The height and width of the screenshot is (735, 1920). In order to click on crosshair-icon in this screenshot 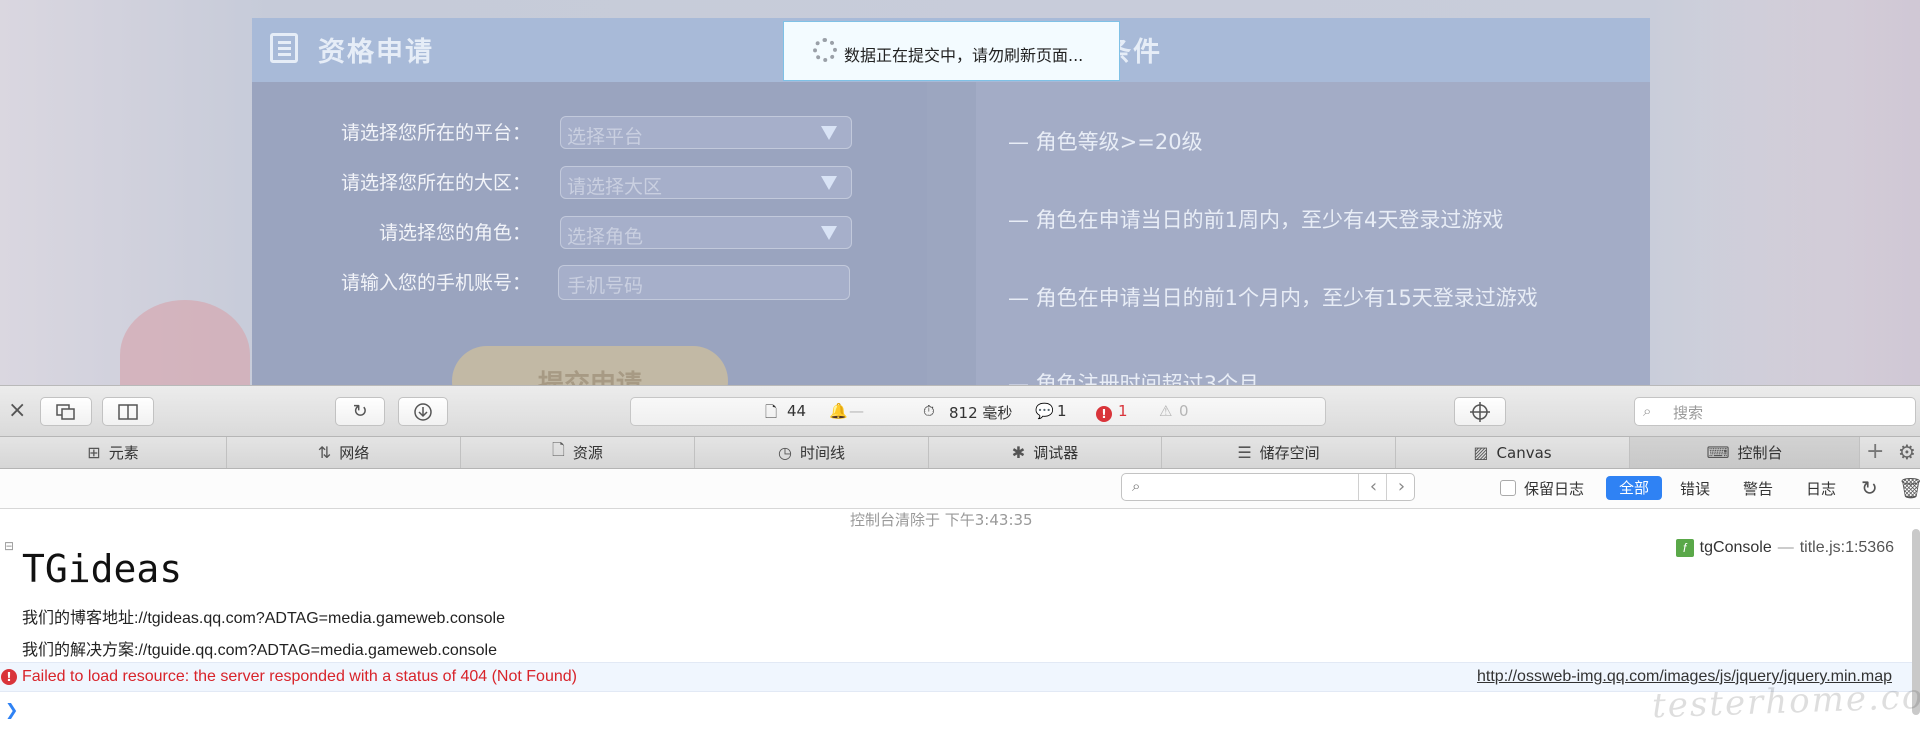, I will do `click(1480, 411)`.